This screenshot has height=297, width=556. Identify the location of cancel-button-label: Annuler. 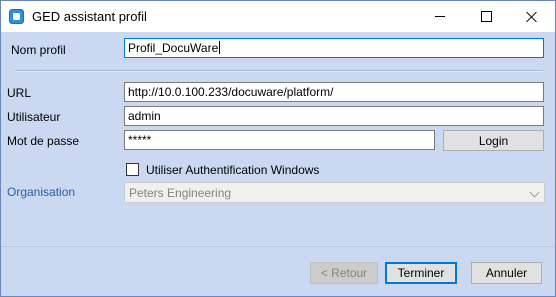
(506, 273).